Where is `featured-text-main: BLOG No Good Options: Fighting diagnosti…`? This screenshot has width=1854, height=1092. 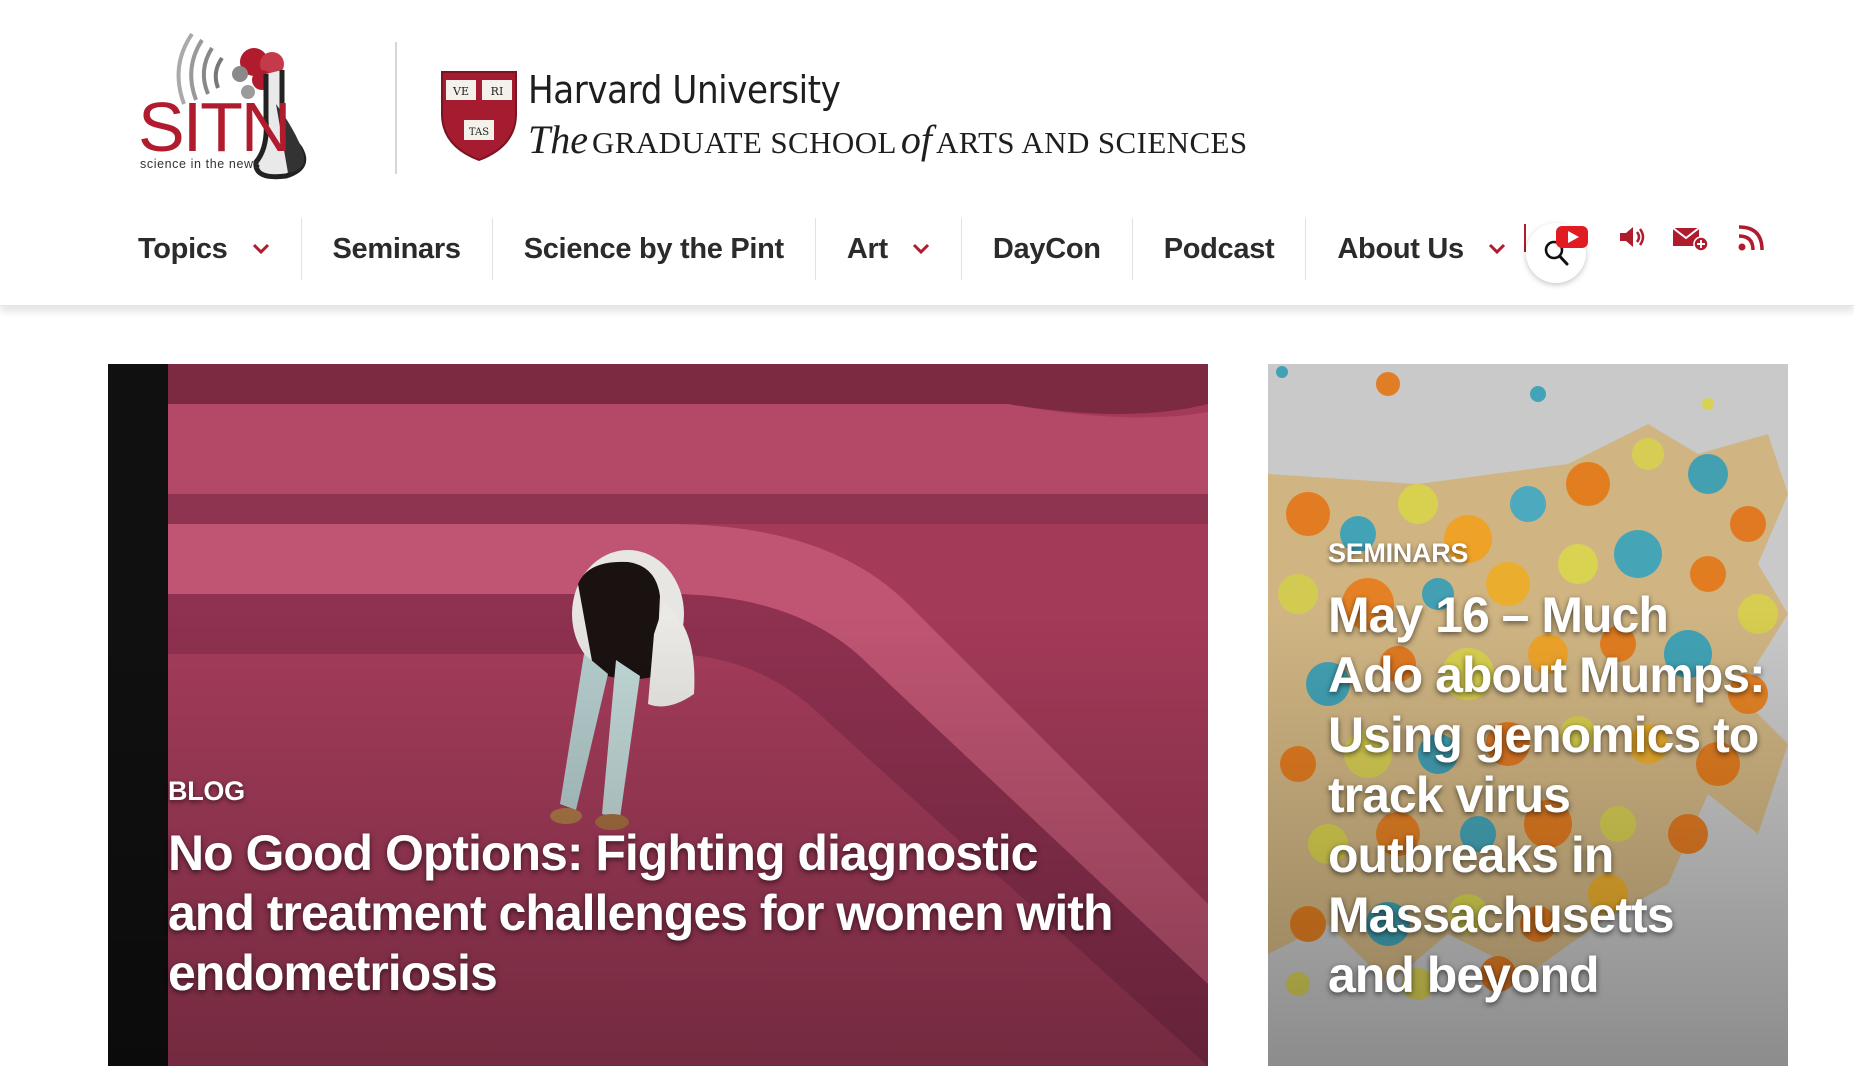
featured-text-main: BLOG No Good Options: Fighting diagnosti… is located at coordinates (648, 889).